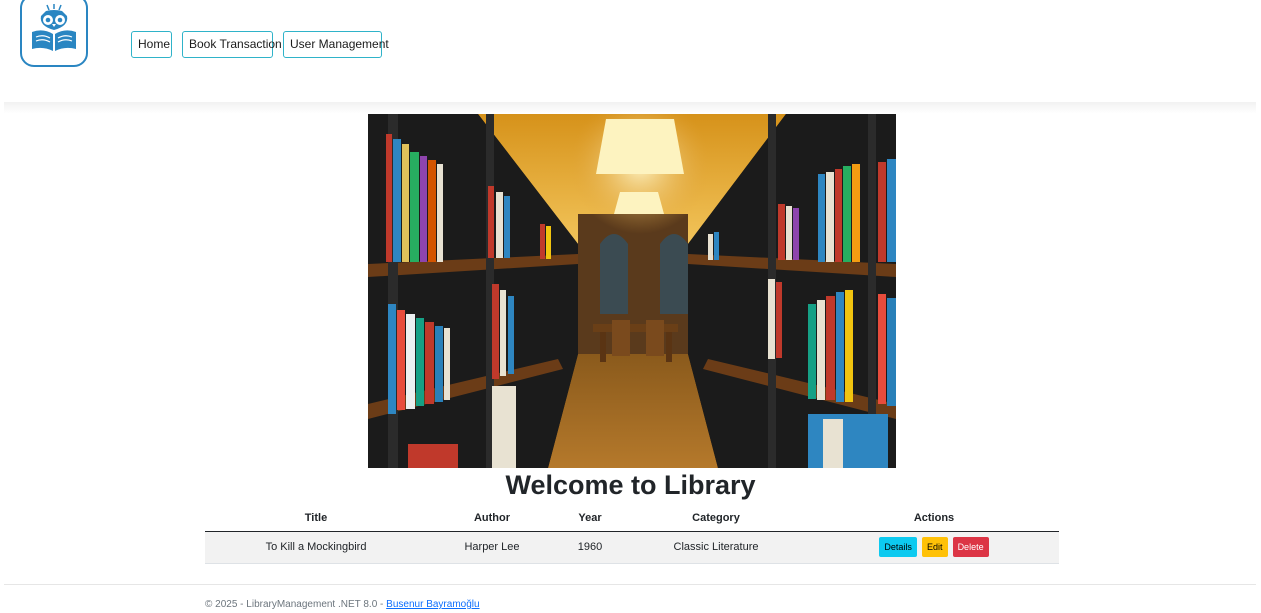 Image resolution: width=1261 pixels, height=613 pixels. What do you see at coordinates (492, 519) in the screenshot?
I see `column-header-author: Author` at bounding box center [492, 519].